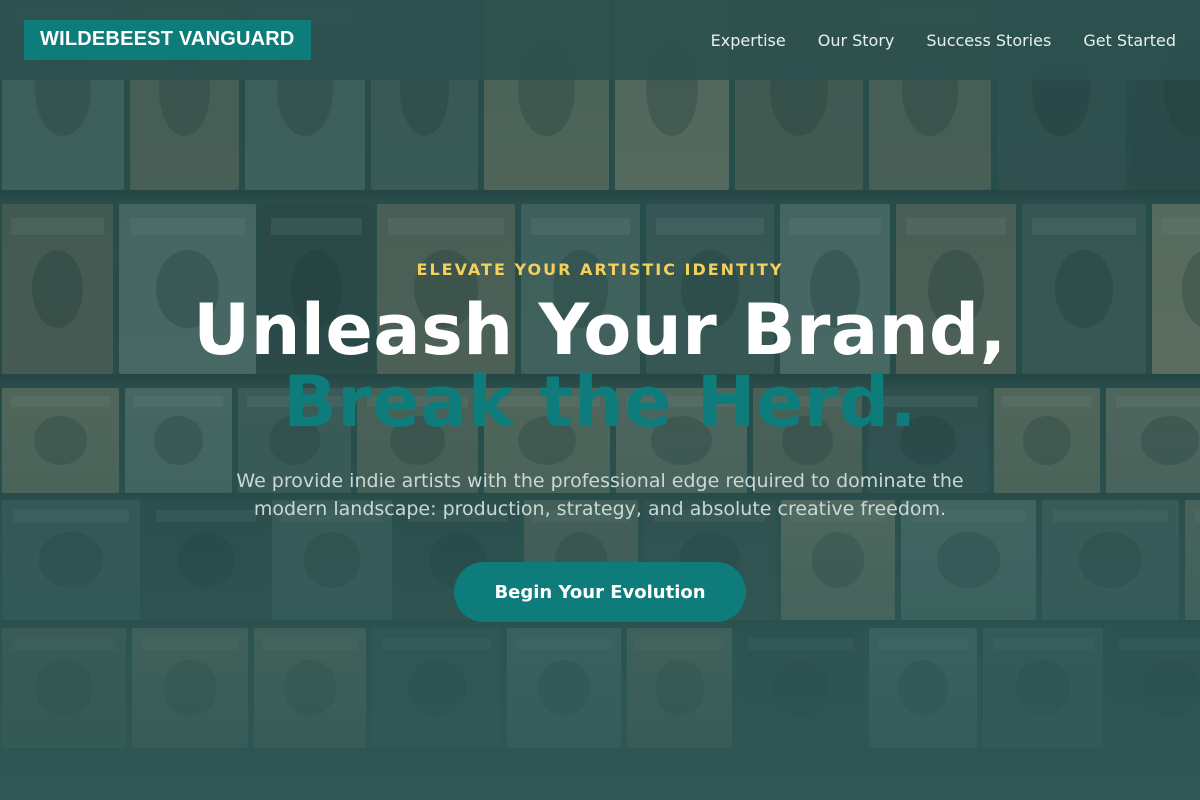 The image size is (1200, 800). Describe the element at coordinates (856, 40) in the screenshot. I see `nav-link-our-story: Our Story` at that location.